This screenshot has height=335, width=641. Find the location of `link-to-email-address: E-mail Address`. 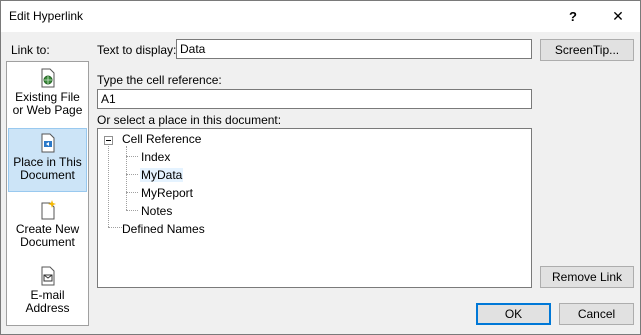

link-to-email-address: E-mail Address is located at coordinates (47, 294).